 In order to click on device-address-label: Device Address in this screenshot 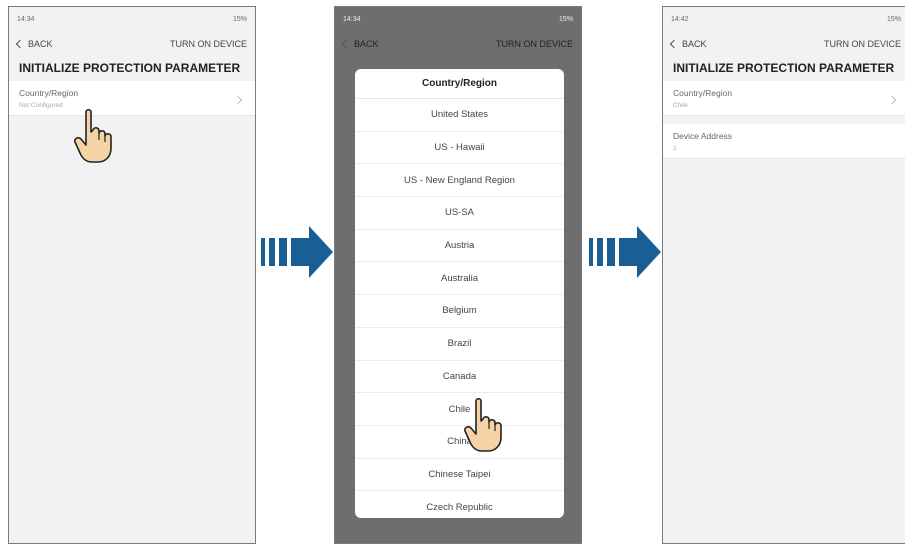, I will do `click(703, 136)`.